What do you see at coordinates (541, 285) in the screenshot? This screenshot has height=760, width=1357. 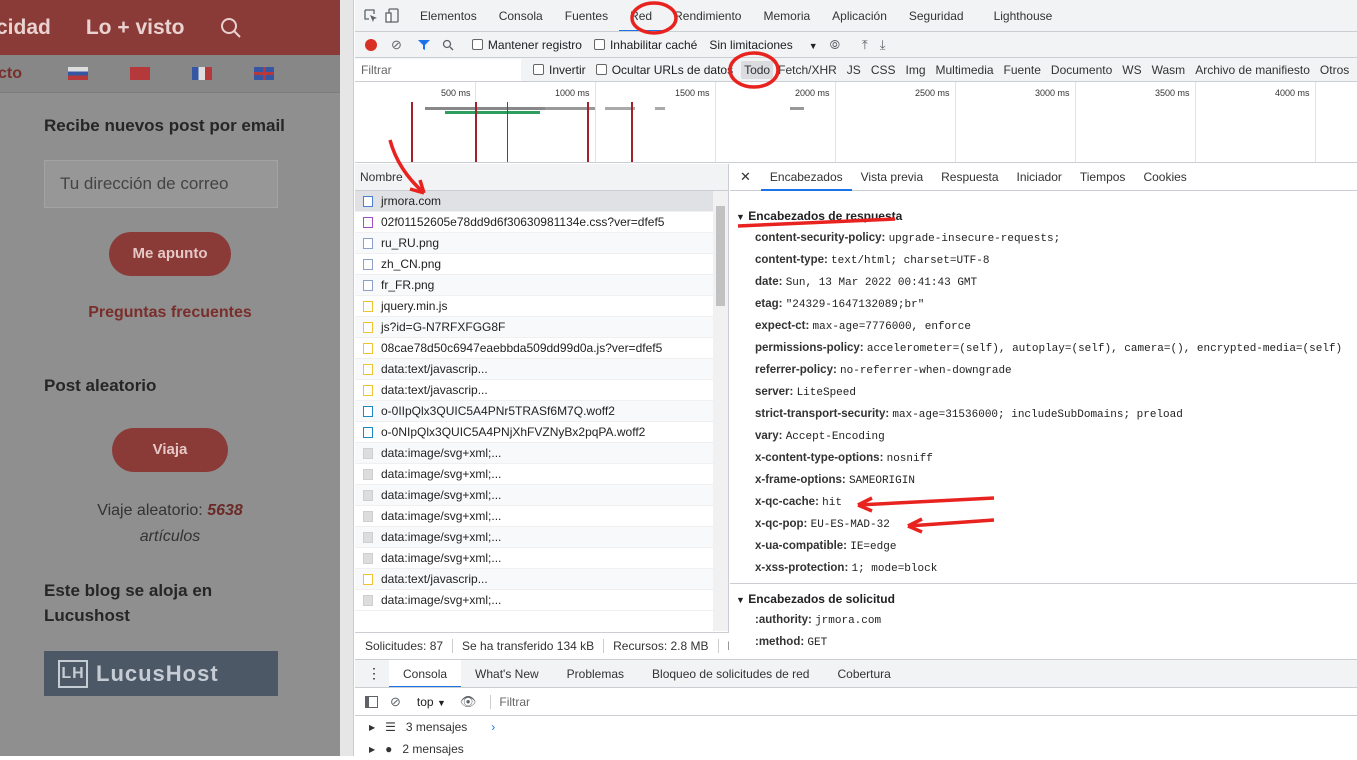 I see `request-row: fr_FR.png` at bounding box center [541, 285].